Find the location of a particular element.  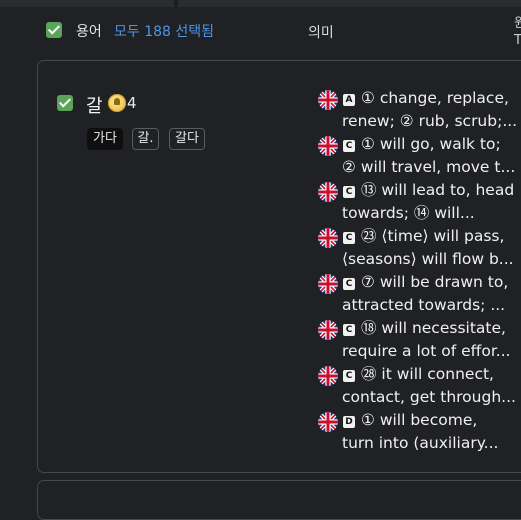

definition-line: ① will become, is located at coordinates (419, 420).